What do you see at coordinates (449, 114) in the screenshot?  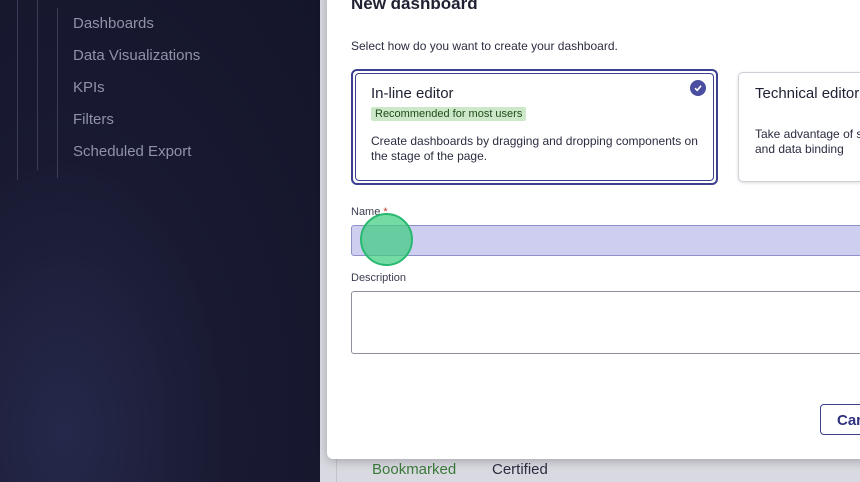 I see `recommended-badge: Recommended for most users` at bounding box center [449, 114].